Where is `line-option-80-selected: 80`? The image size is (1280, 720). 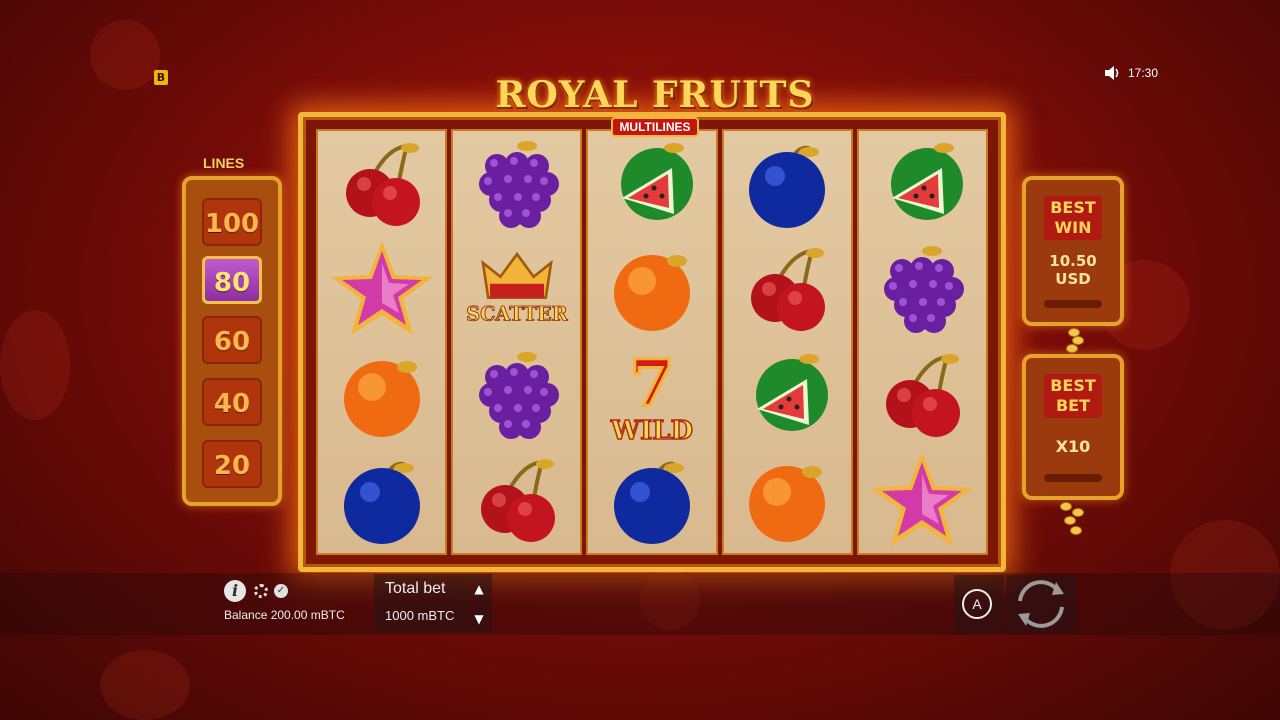
line-option-80-selected: 80 is located at coordinates (232, 280).